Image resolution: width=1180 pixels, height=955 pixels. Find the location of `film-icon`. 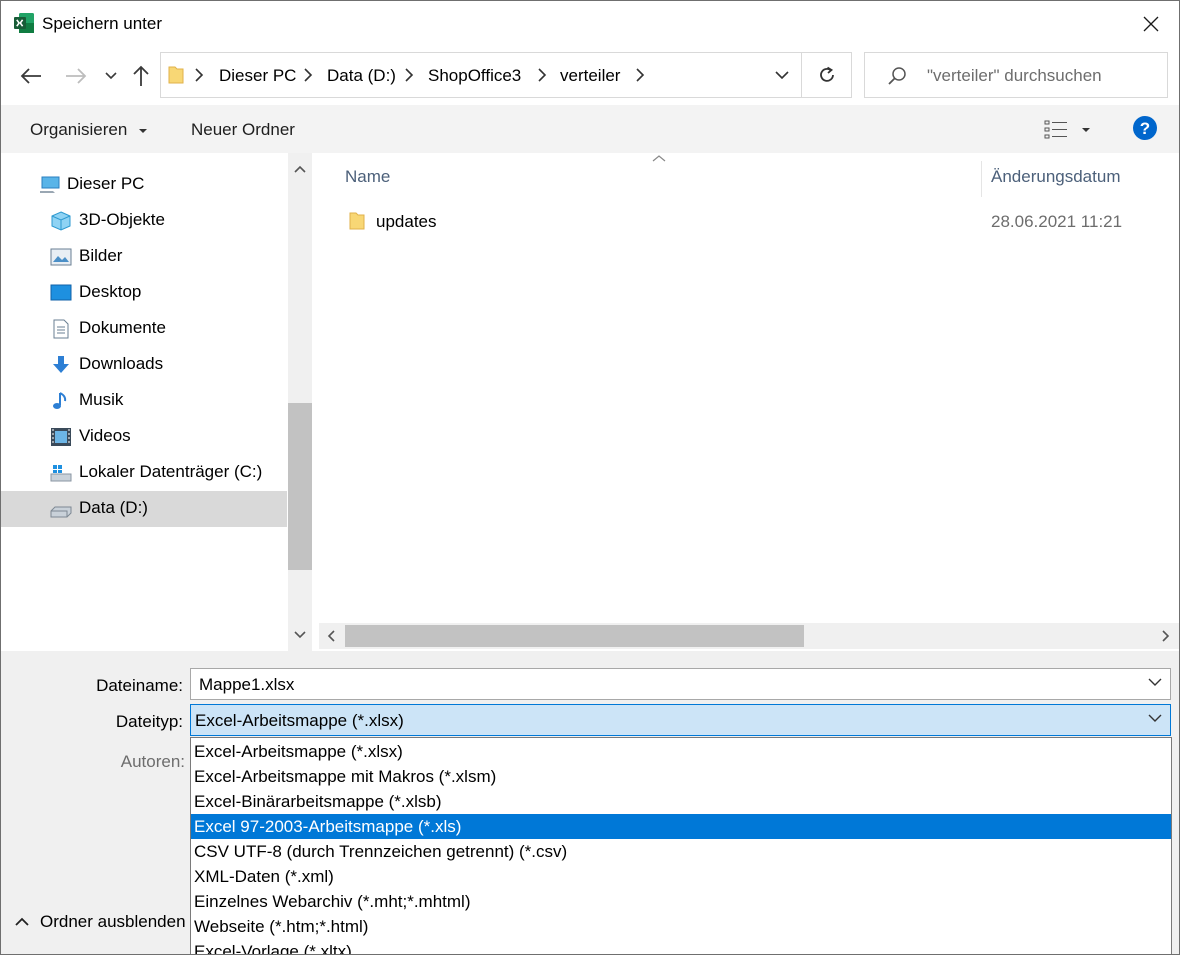

film-icon is located at coordinates (61, 437).